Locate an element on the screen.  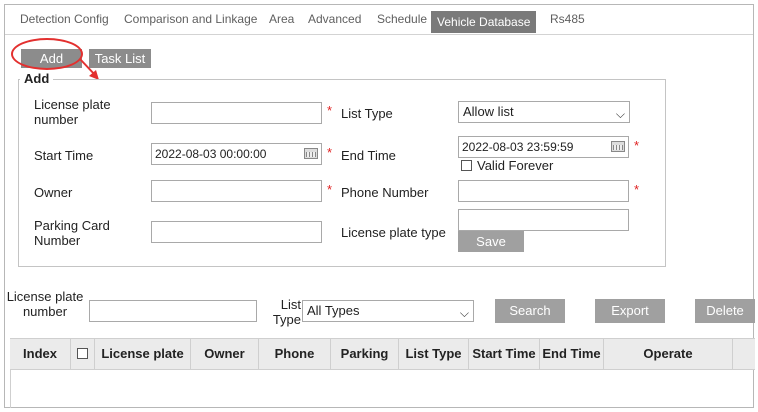
parking-card-label: Parking Card Number is located at coordinates (72, 233).